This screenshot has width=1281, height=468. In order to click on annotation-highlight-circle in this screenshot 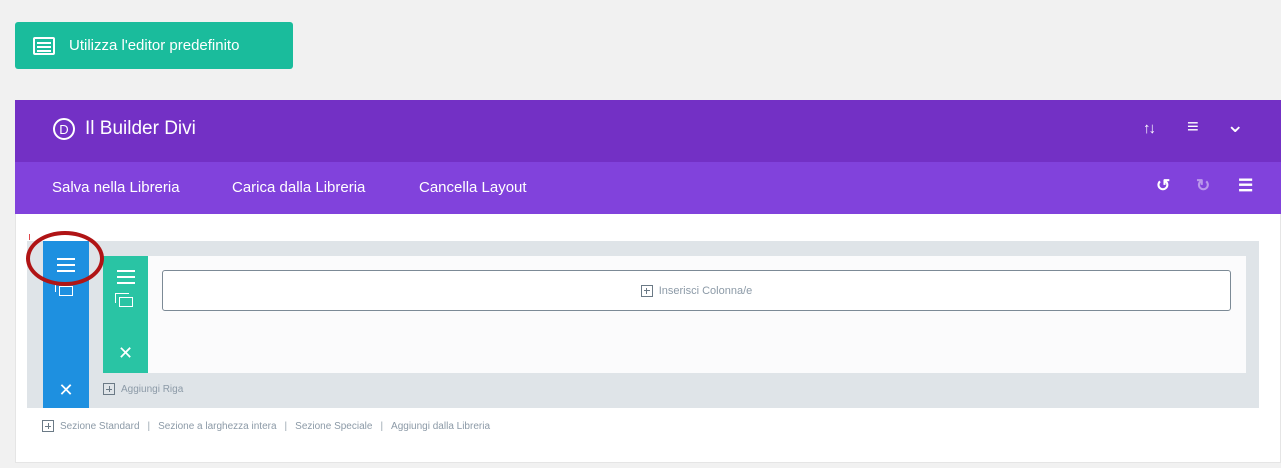, I will do `click(65, 258)`.